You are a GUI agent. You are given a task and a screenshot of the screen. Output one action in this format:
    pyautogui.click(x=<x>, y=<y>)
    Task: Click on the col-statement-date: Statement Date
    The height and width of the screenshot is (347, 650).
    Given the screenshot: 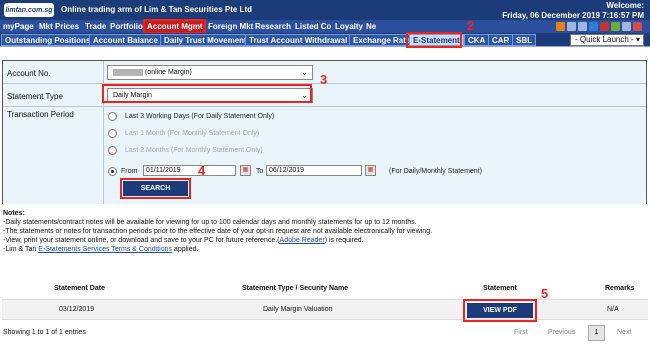 What is the action you would take?
    pyautogui.click(x=79, y=288)
    